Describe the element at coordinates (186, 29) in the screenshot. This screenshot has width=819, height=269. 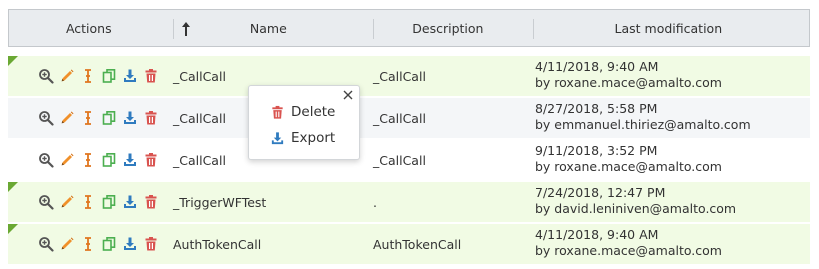
I see `sort-ascending-arrow-icon` at that location.